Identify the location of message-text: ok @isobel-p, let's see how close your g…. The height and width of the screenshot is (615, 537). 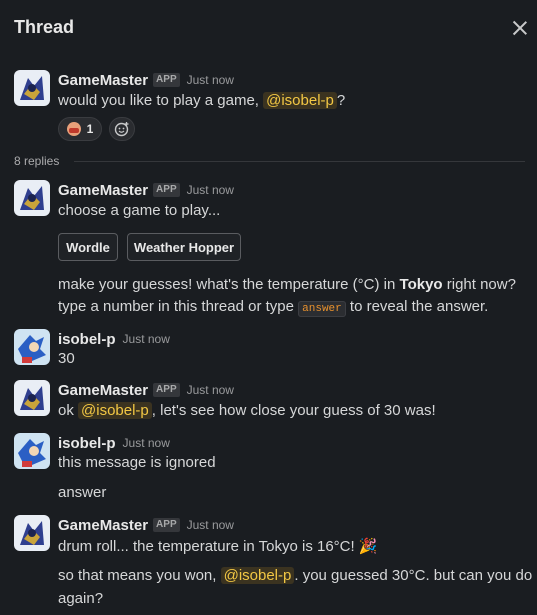
(247, 410).